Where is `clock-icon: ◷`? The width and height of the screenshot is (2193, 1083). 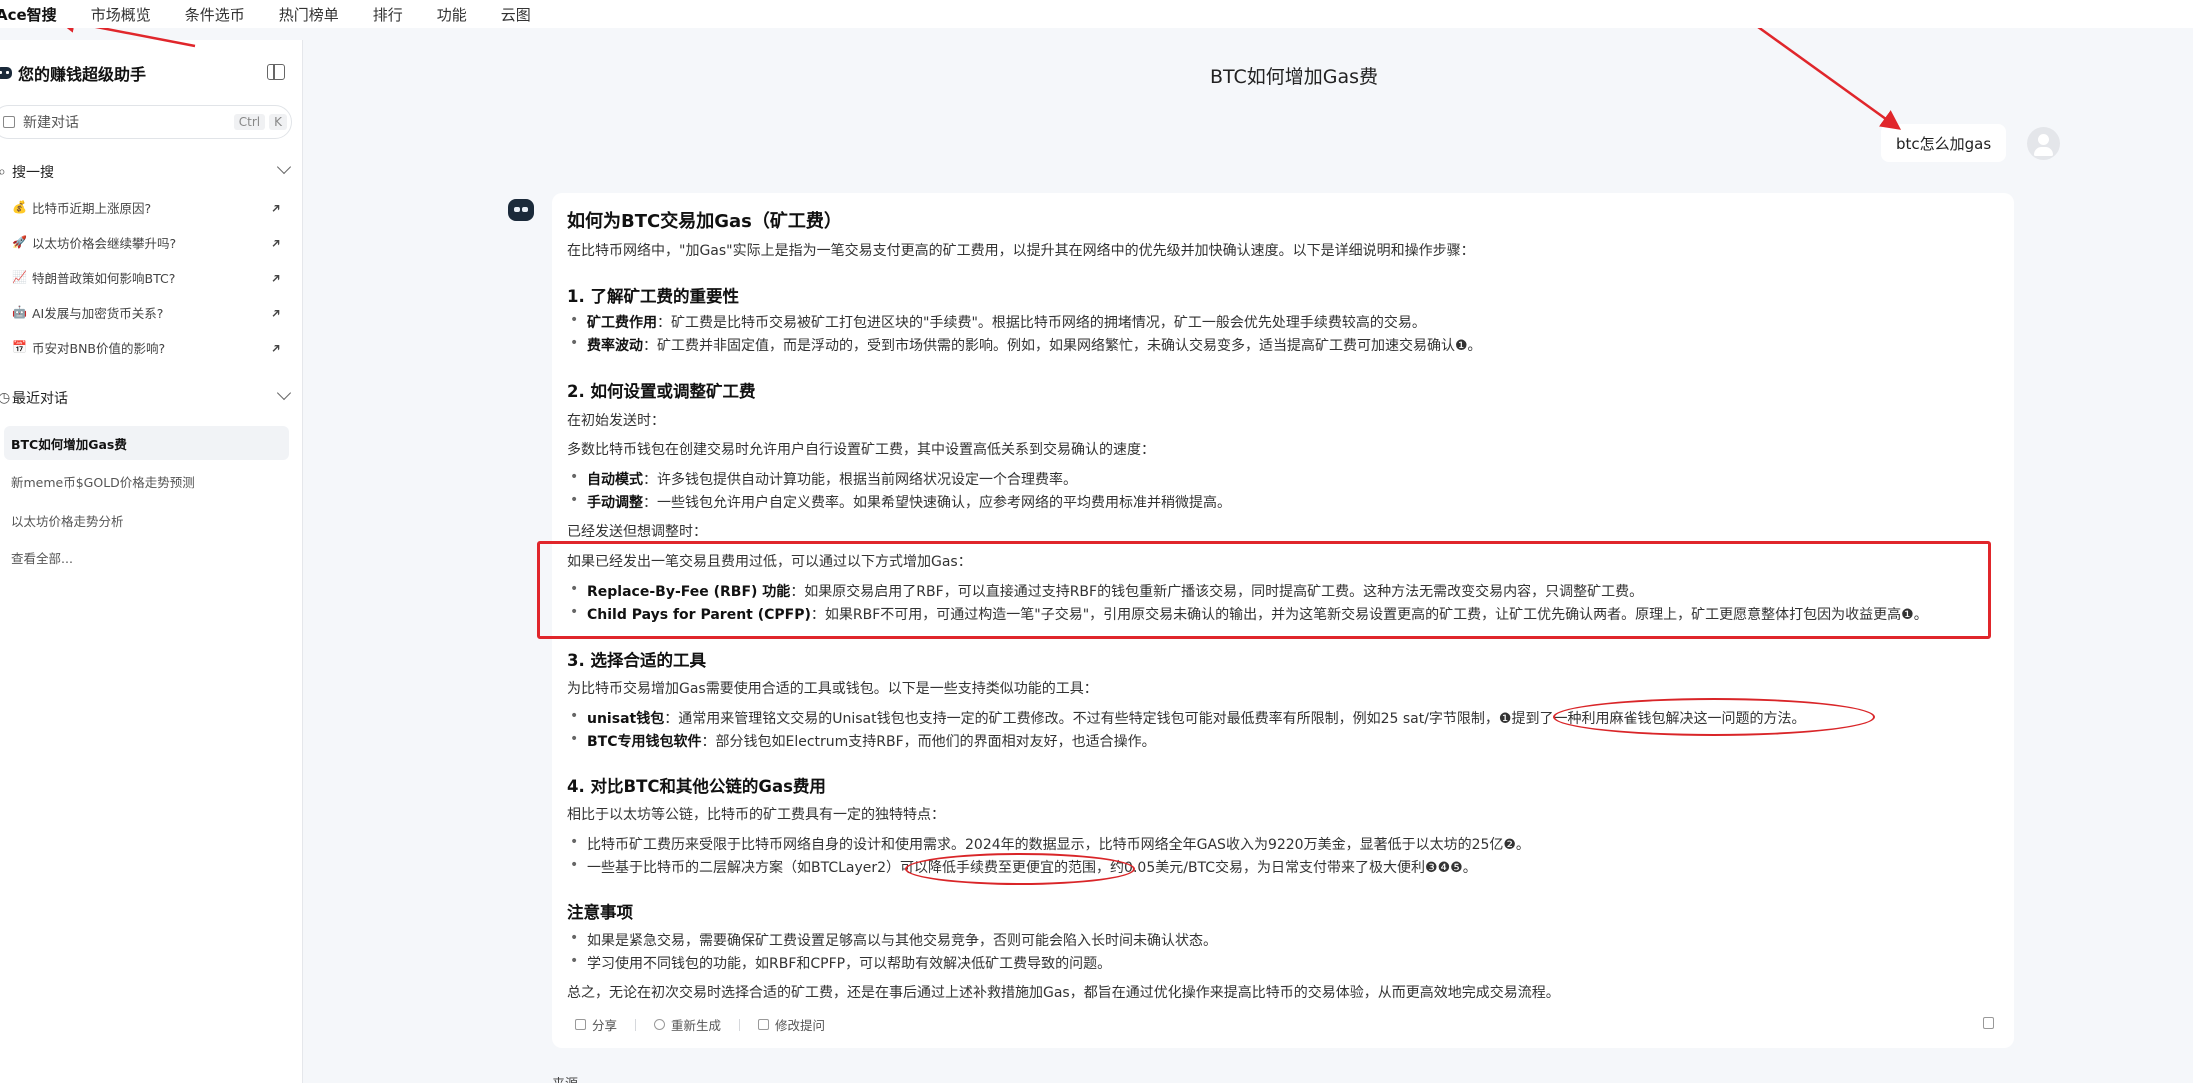
clock-icon: ◷ is located at coordinates (5, 398).